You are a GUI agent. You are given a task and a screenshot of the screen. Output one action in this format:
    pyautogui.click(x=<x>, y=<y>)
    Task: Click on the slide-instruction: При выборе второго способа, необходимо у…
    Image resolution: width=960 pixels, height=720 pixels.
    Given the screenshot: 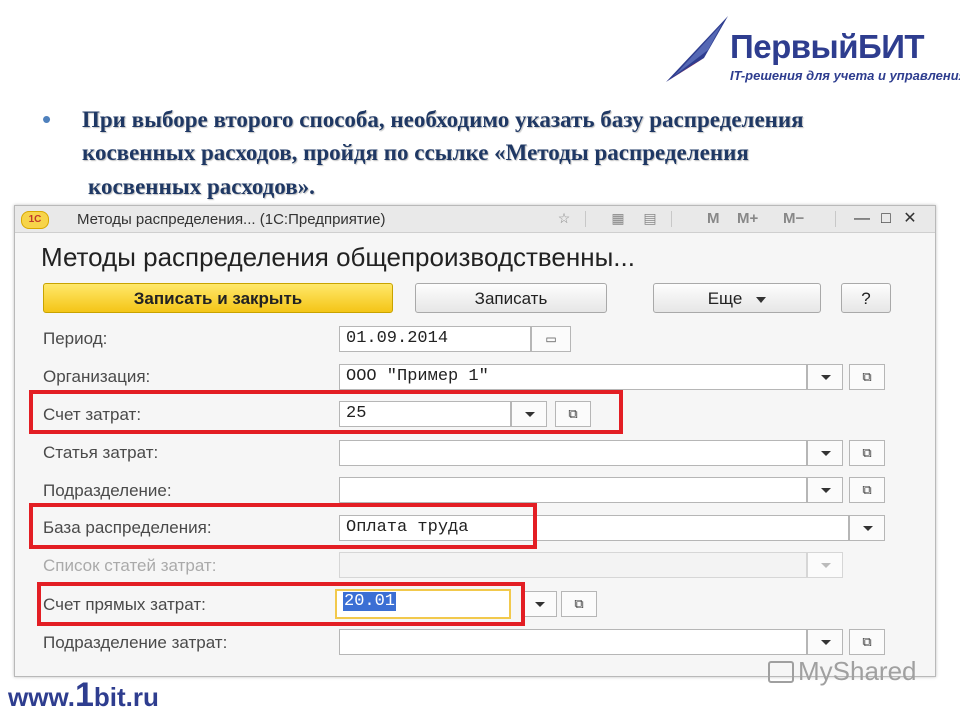 What is the action you would take?
    pyautogui.click(x=507, y=153)
    